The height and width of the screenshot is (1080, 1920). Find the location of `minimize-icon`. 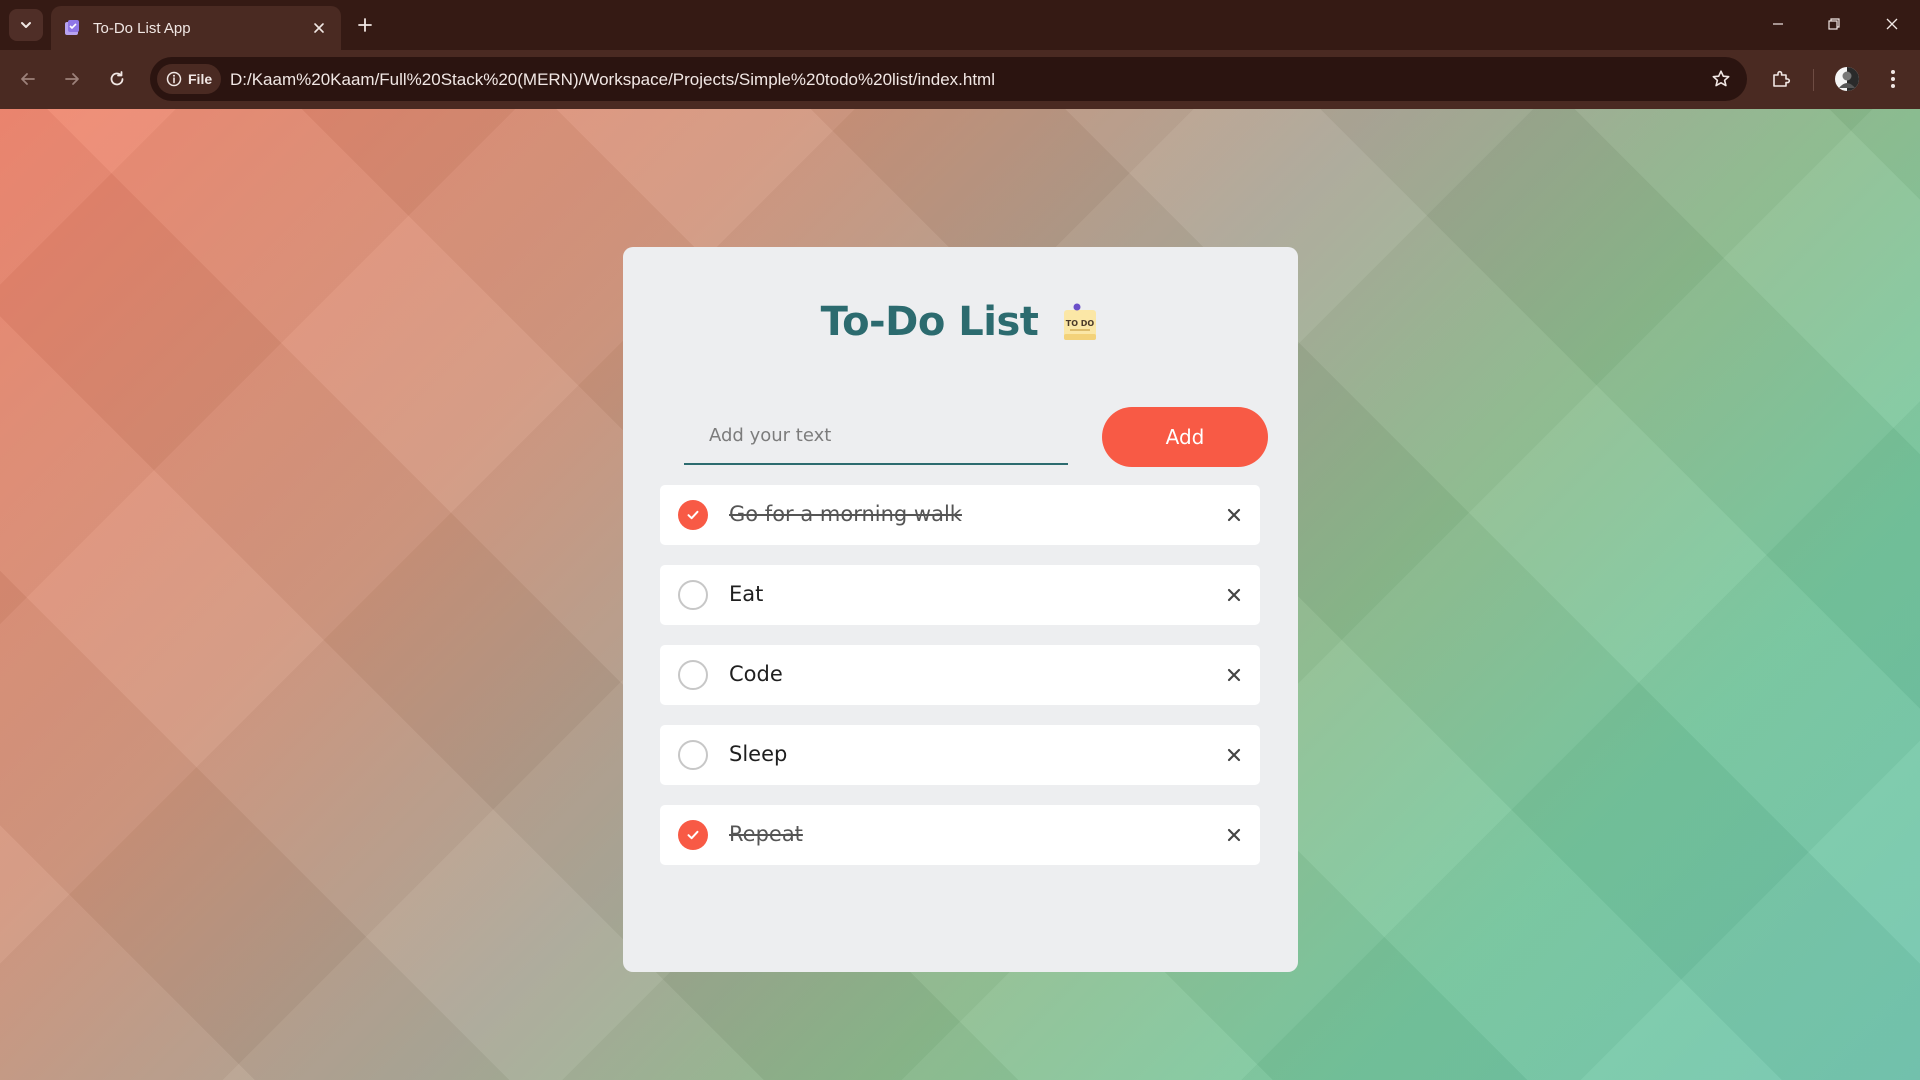

minimize-icon is located at coordinates (1778, 24).